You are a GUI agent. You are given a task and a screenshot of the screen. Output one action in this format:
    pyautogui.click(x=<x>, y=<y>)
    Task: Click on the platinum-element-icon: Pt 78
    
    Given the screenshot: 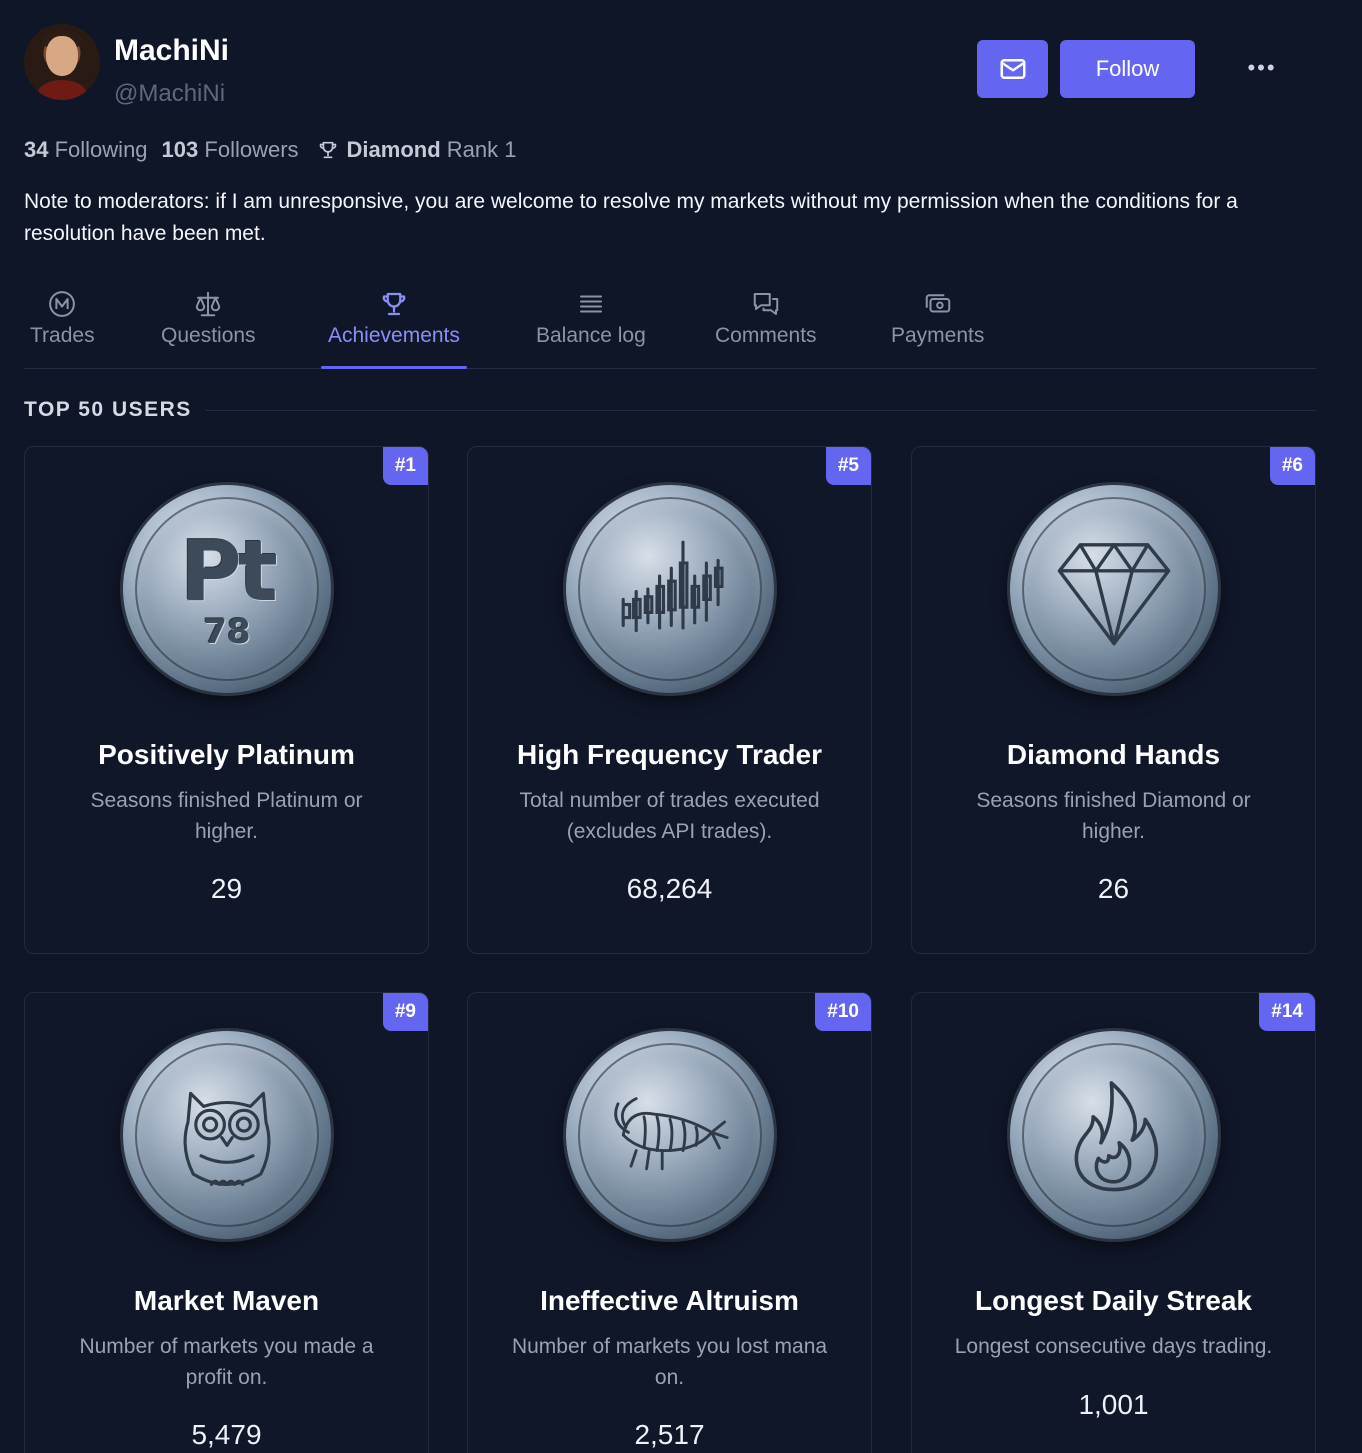 What is the action you would take?
    pyautogui.click(x=229, y=587)
    